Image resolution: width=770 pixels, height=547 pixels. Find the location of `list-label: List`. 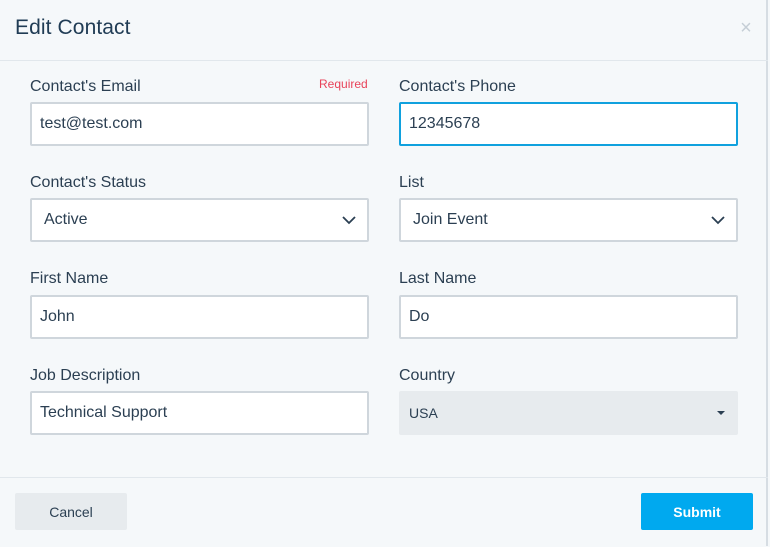

list-label: List is located at coordinates (411, 182).